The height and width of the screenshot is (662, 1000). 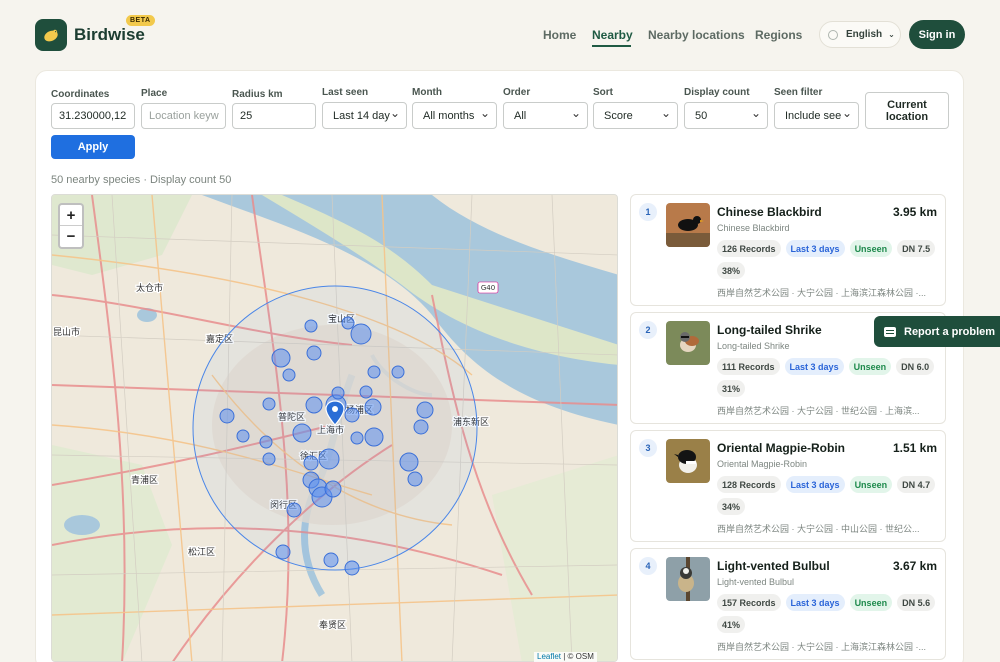 I want to click on sort-select: Score, so click(x=635, y=115).